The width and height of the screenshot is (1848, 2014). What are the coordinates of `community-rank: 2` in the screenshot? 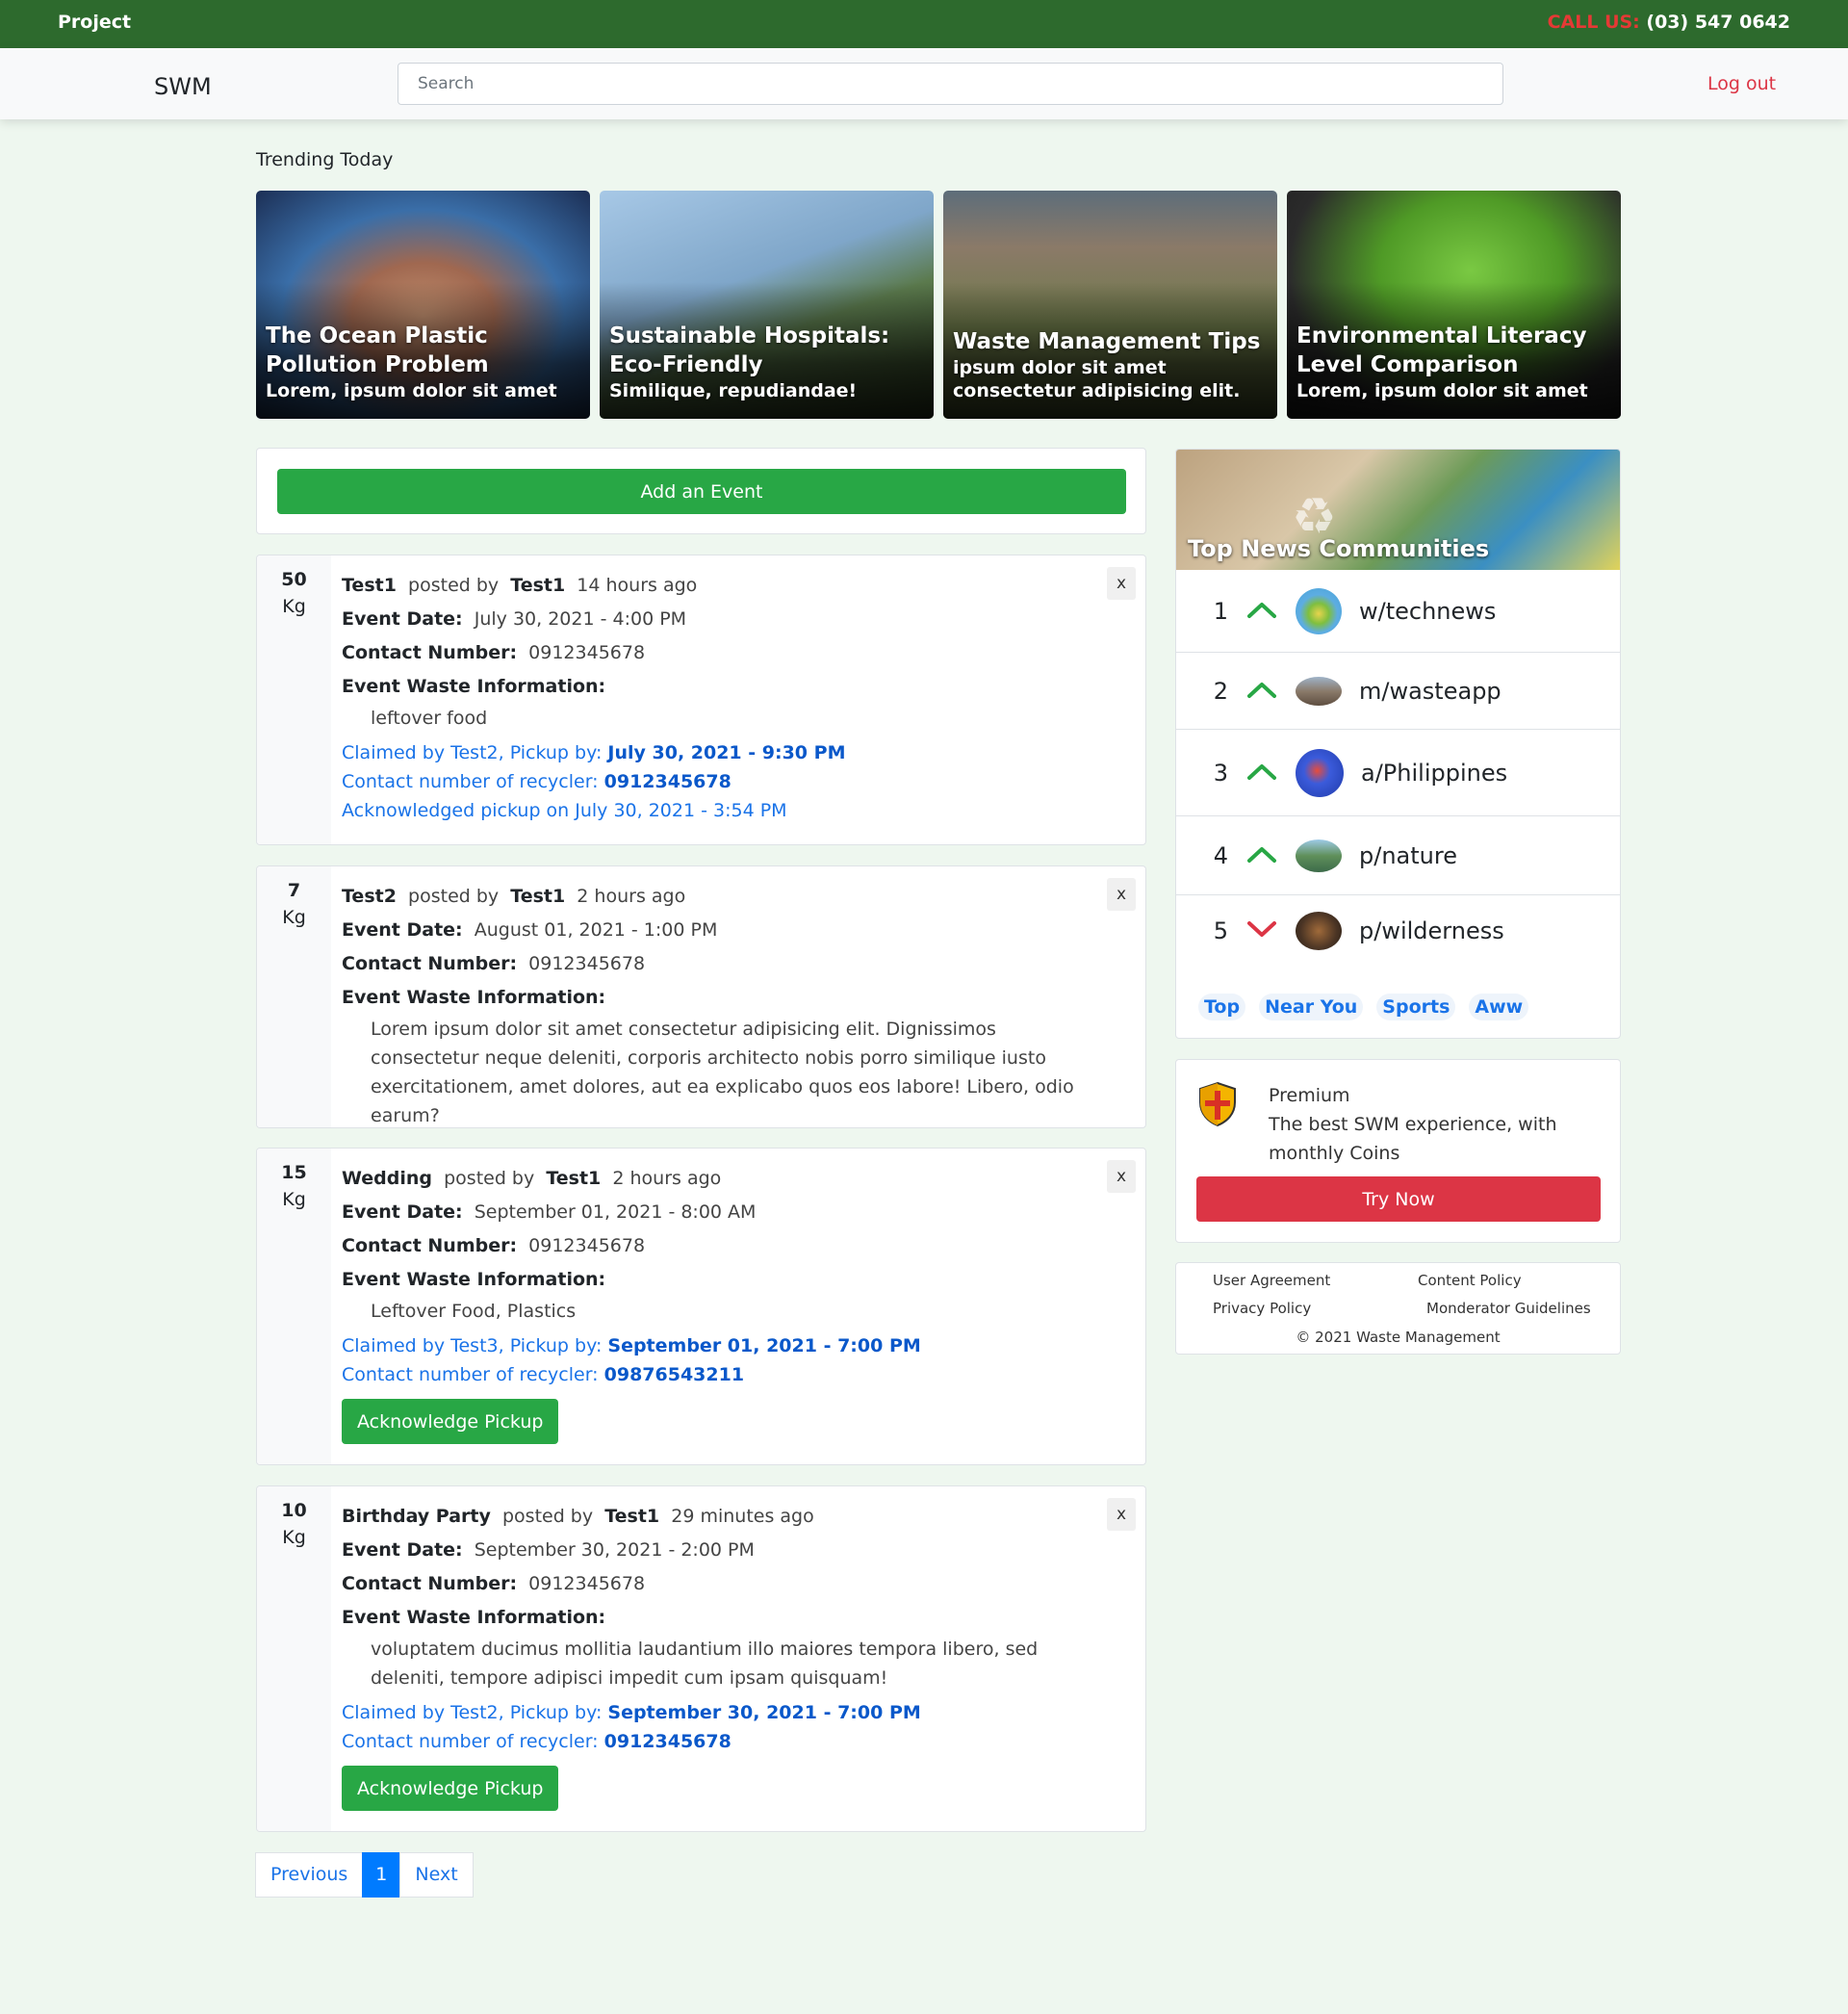 It's located at (1220, 691).